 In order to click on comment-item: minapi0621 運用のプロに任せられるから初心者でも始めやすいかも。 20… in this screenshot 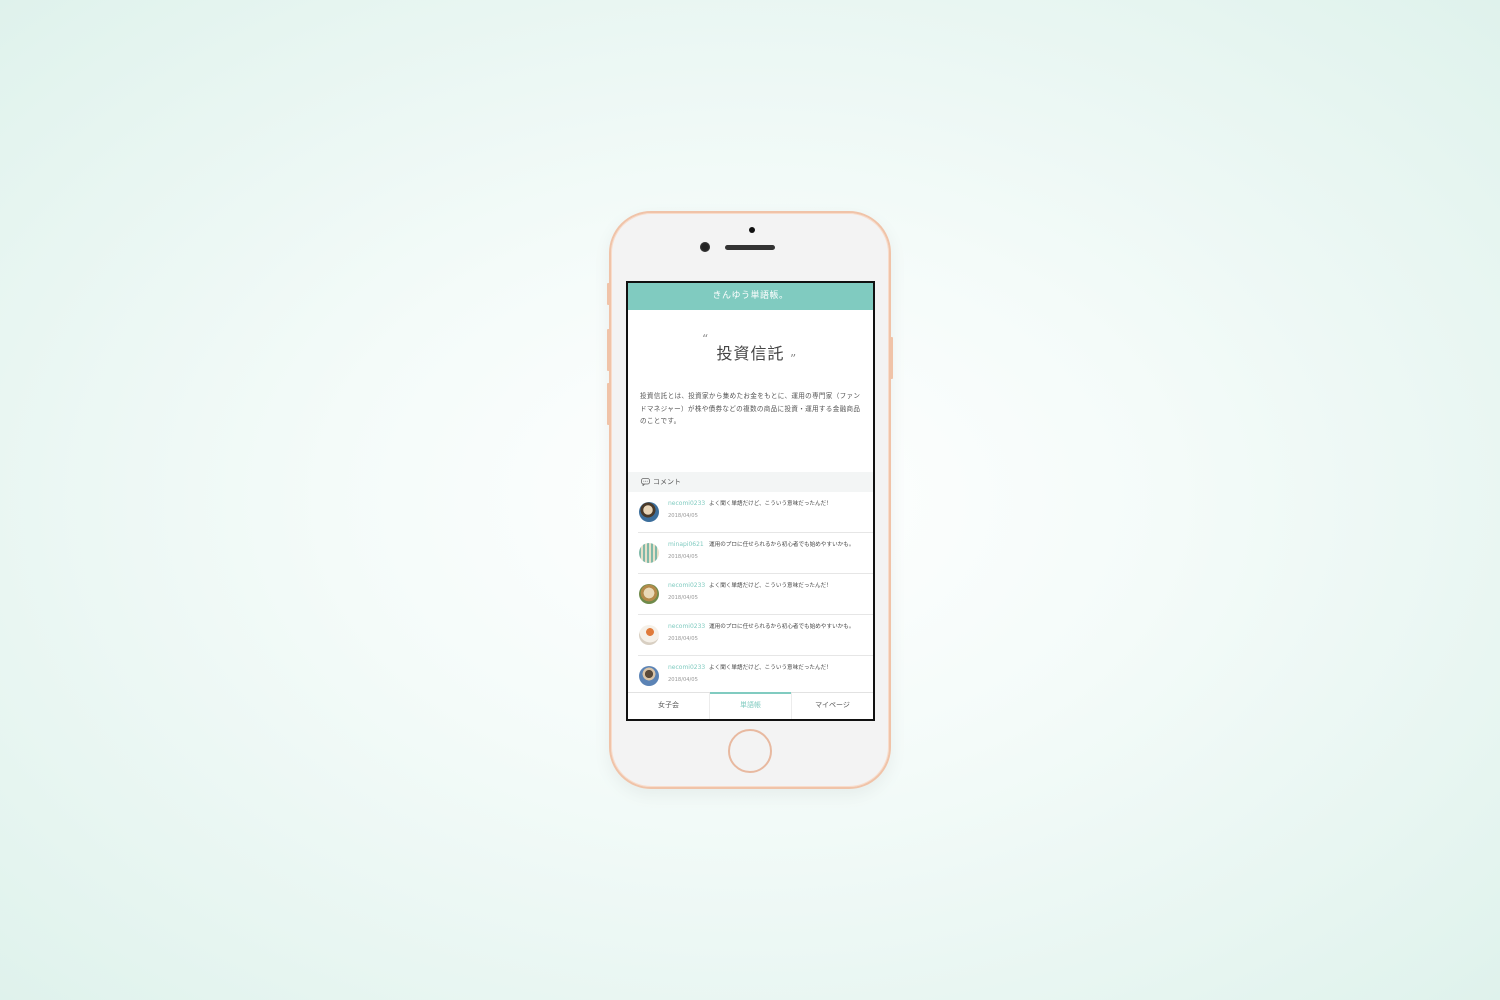, I will do `click(755, 553)`.